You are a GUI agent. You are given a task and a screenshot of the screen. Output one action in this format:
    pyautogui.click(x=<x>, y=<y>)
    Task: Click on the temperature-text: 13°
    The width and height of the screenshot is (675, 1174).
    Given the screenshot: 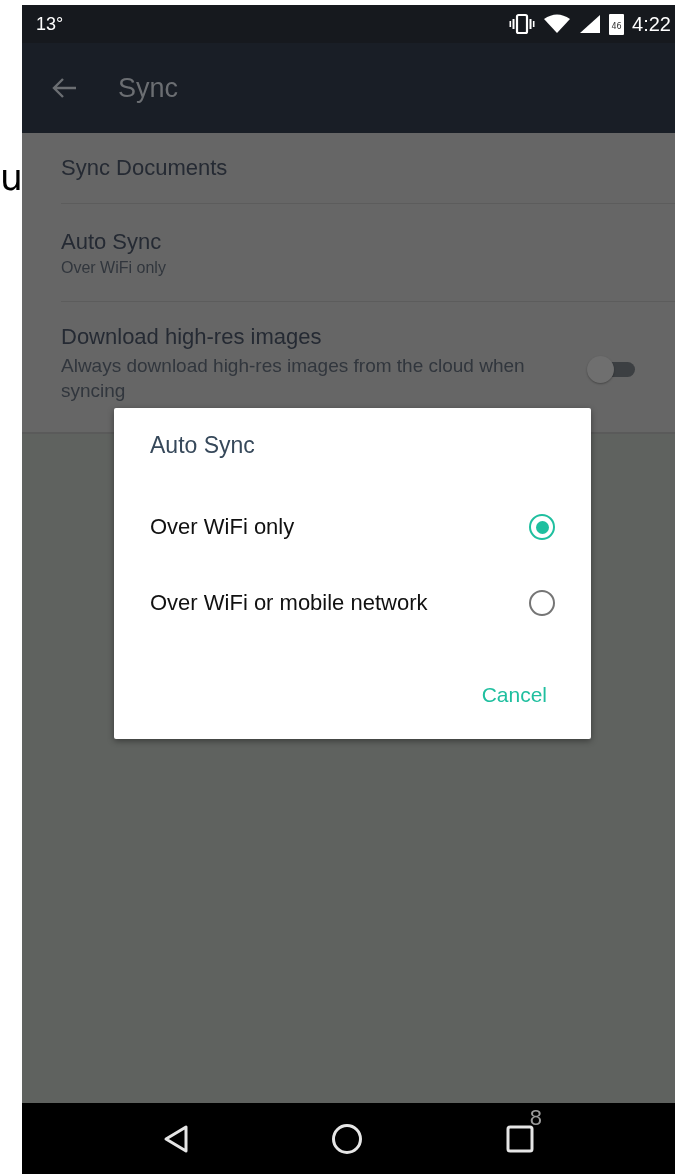 What is the action you would take?
    pyautogui.click(x=50, y=24)
    